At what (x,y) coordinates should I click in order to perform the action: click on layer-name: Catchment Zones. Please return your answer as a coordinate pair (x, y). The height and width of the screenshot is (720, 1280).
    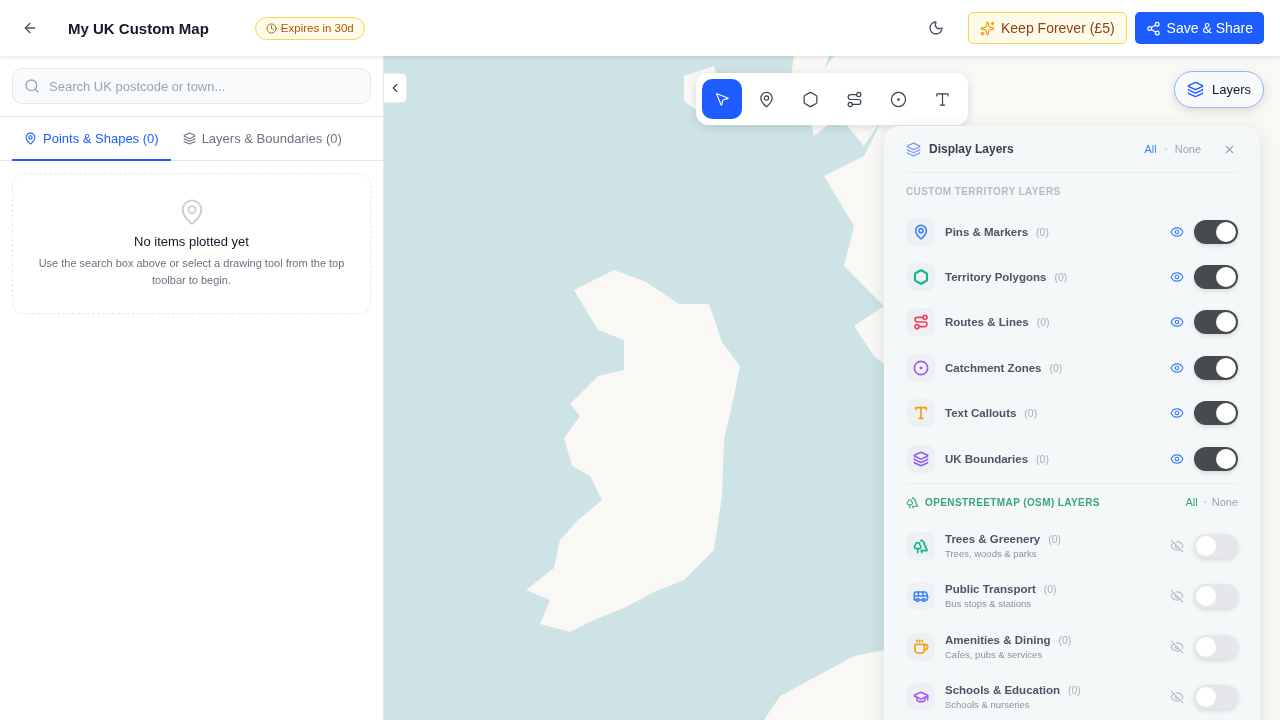
    Looking at the image, I should click on (993, 367).